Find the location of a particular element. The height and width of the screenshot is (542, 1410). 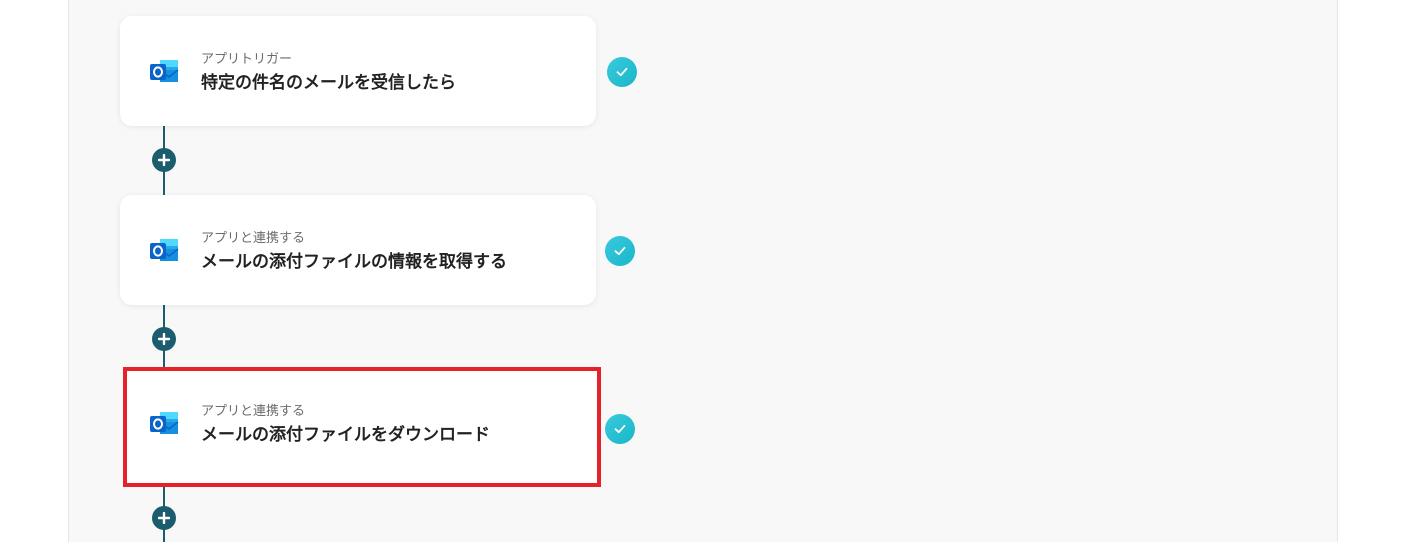

flow-step-card: アプリトリガー 特定の件名のメールを受信したら is located at coordinates (358, 71).